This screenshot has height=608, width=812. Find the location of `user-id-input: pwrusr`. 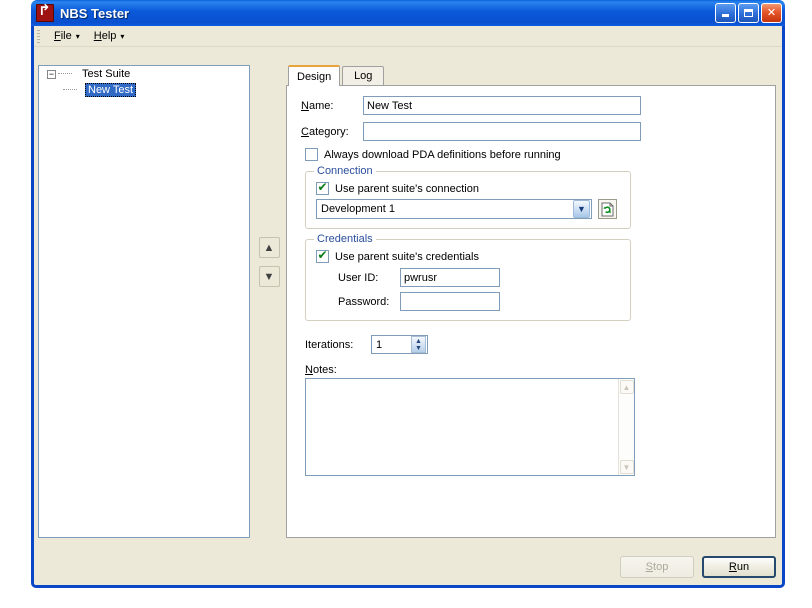

user-id-input: pwrusr is located at coordinates (450, 277).